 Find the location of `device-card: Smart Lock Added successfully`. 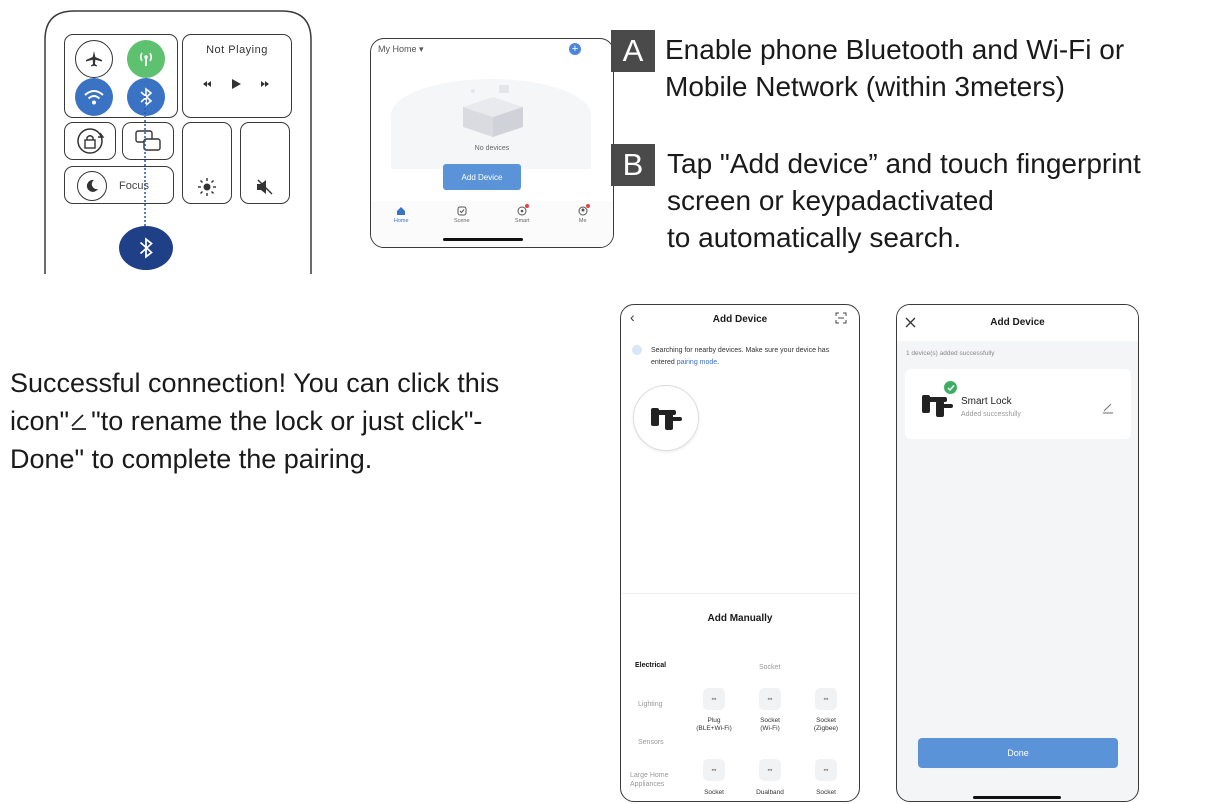

device-card: Smart Lock Added successfully is located at coordinates (1018, 404).